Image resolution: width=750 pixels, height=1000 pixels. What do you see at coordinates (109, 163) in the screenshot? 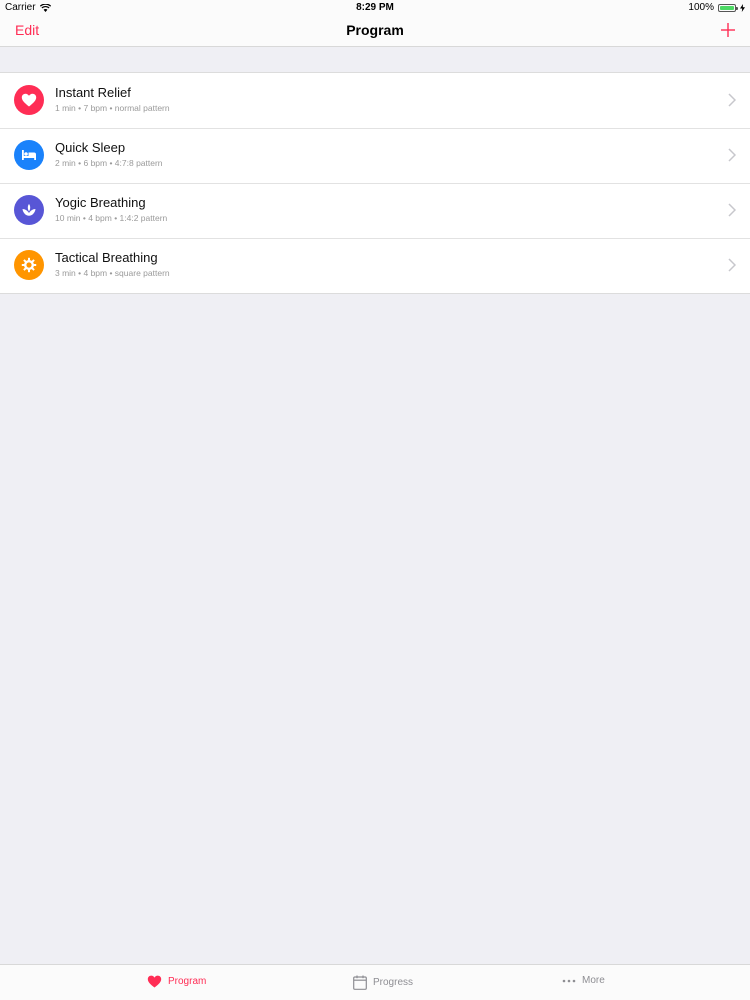
I see `program-subtitle: 2 min • 6 bpm • 4:7:8 pattern` at bounding box center [109, 163].